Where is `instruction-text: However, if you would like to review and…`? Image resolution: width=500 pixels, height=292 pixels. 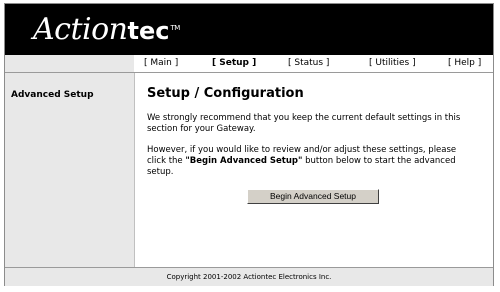 instruction-text: However, if you would like to review and… is located at coordinates (312, 161).